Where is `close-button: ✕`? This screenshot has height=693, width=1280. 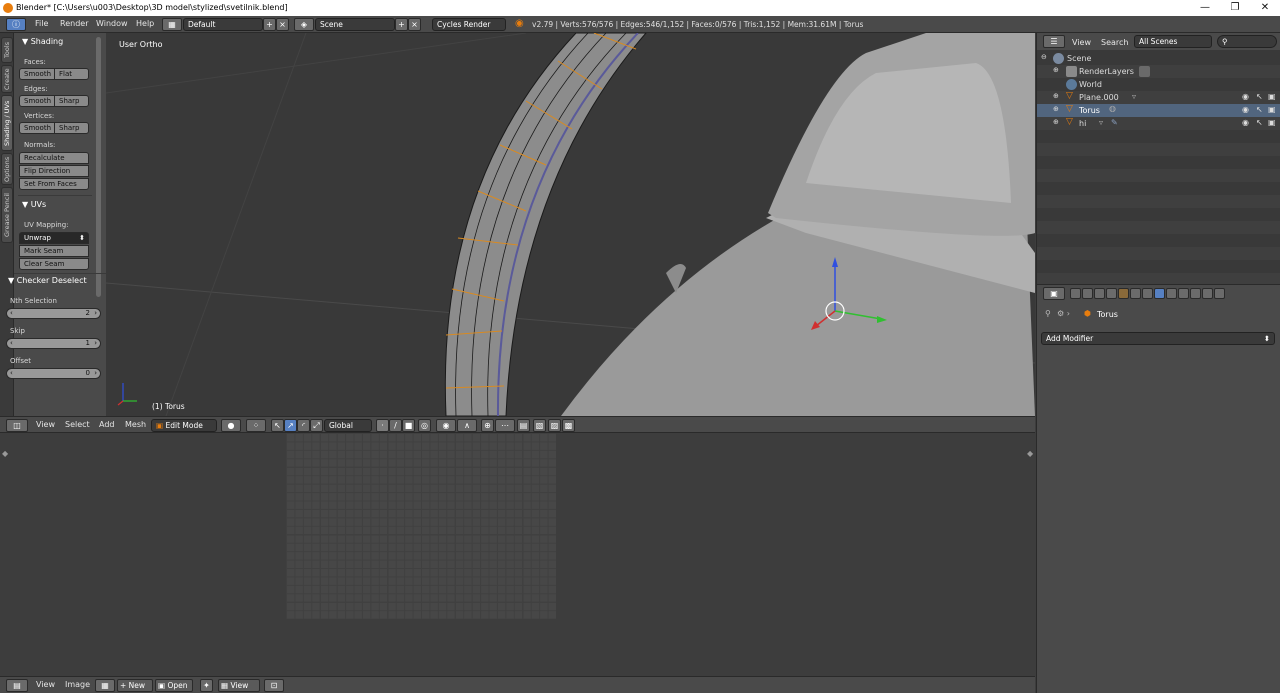 close-button: ✕ is located at coordinates (1265, 8).